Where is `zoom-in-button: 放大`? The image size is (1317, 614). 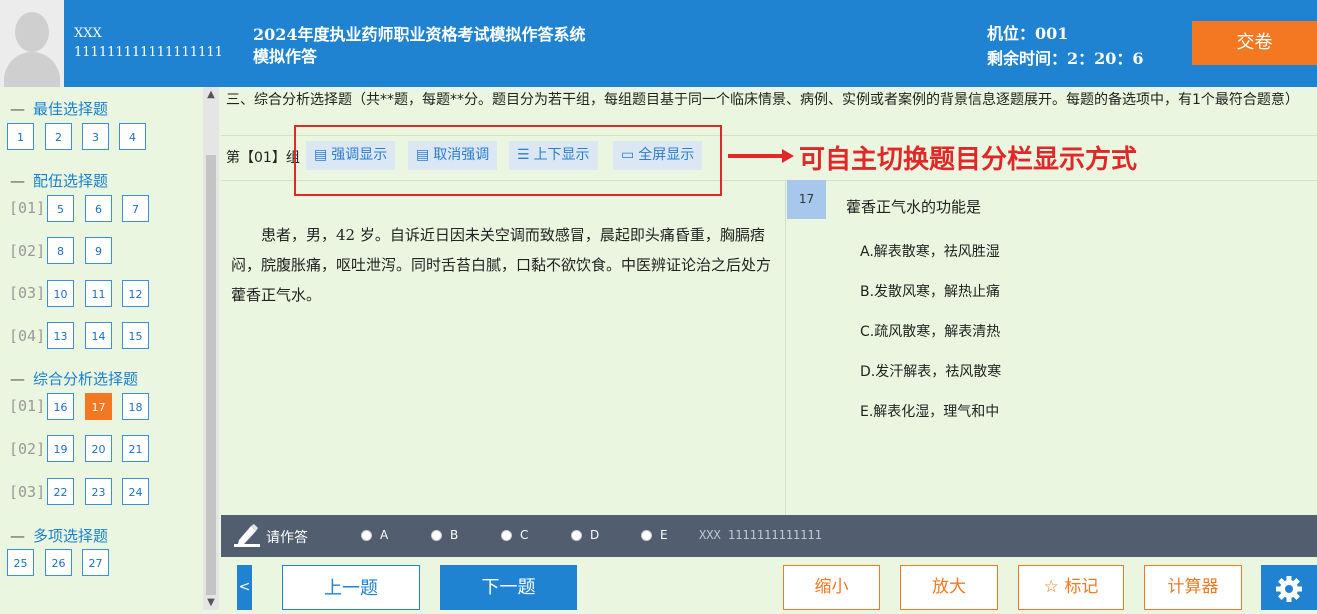 zoom-in-button: 放大 is located at coordinates (949, 587).